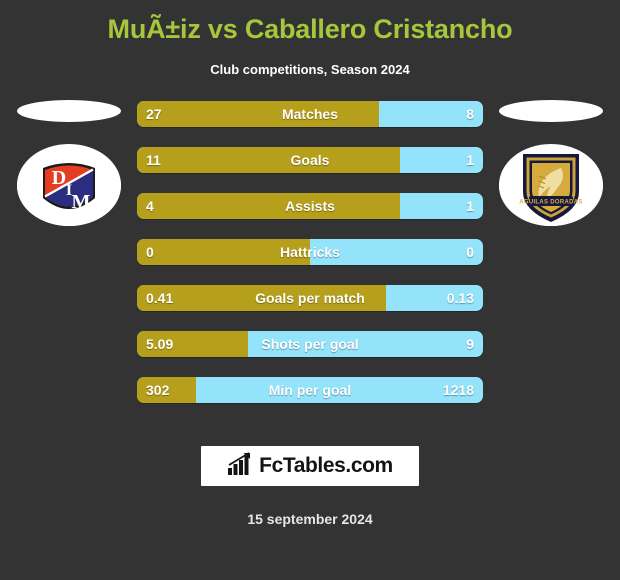 Image resolution: width=620 pixels, height=580 pixels. Describe the element at coordinates (310, 487) in the screenshot. I see `footer: FcTables.com 15 september 2024` at that location.